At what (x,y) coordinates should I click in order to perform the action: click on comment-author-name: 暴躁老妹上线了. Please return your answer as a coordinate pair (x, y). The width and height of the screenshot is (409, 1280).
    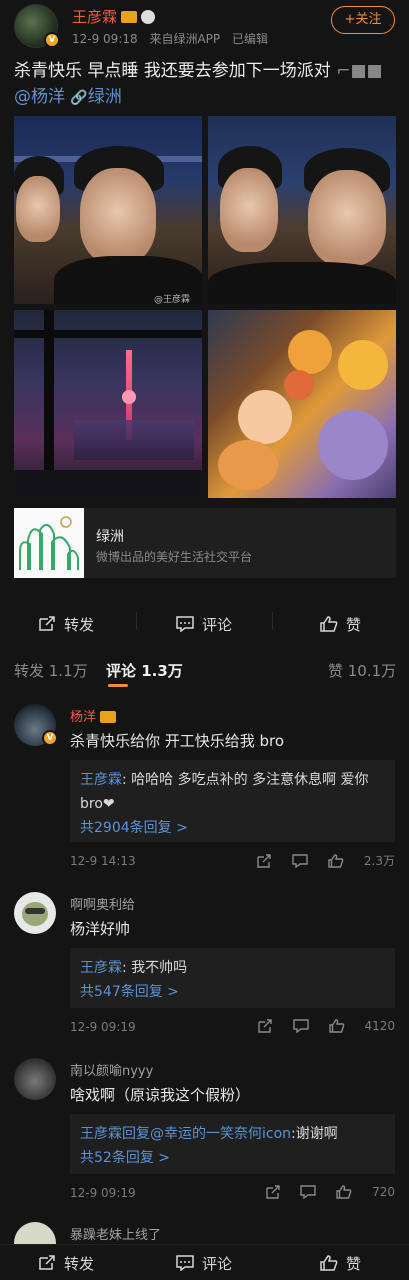
    Looking at the image, I should click on (115, 1233).